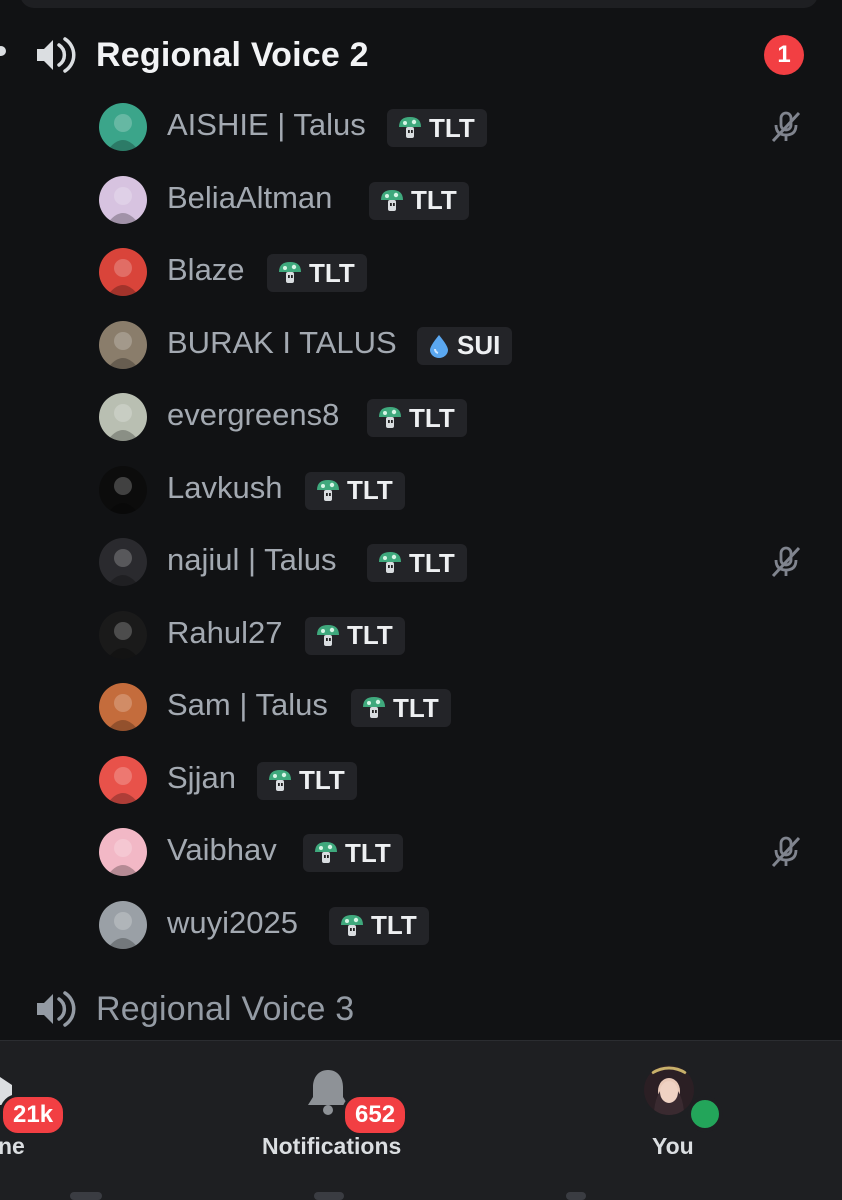 The height and width of the screenshot is (1200, 842). I want to click on username: Lavkush, so click(225, 487).